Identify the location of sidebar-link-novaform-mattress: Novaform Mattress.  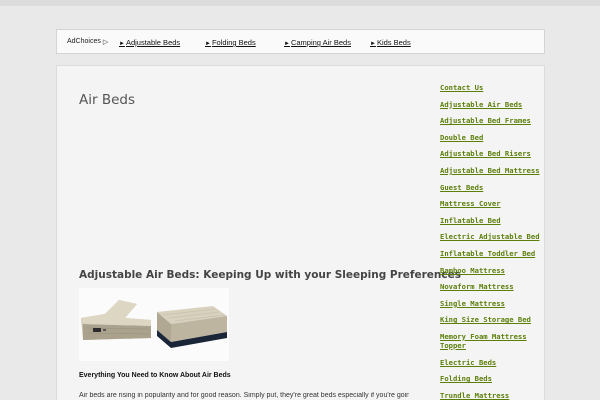
(492, 286).